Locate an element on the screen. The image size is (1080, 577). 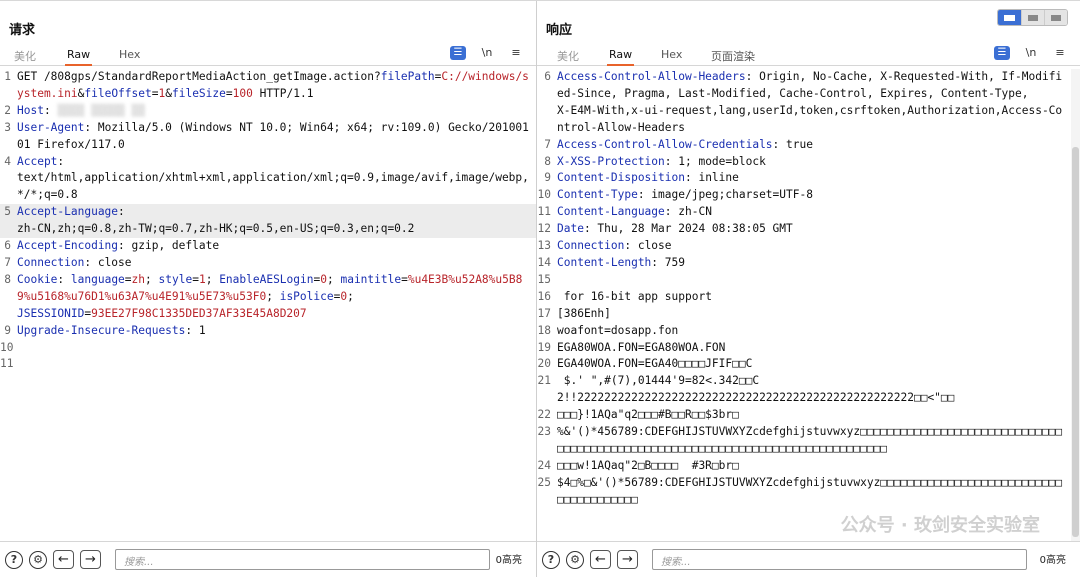
line-number: 15 is located at coordinates (544, 279).